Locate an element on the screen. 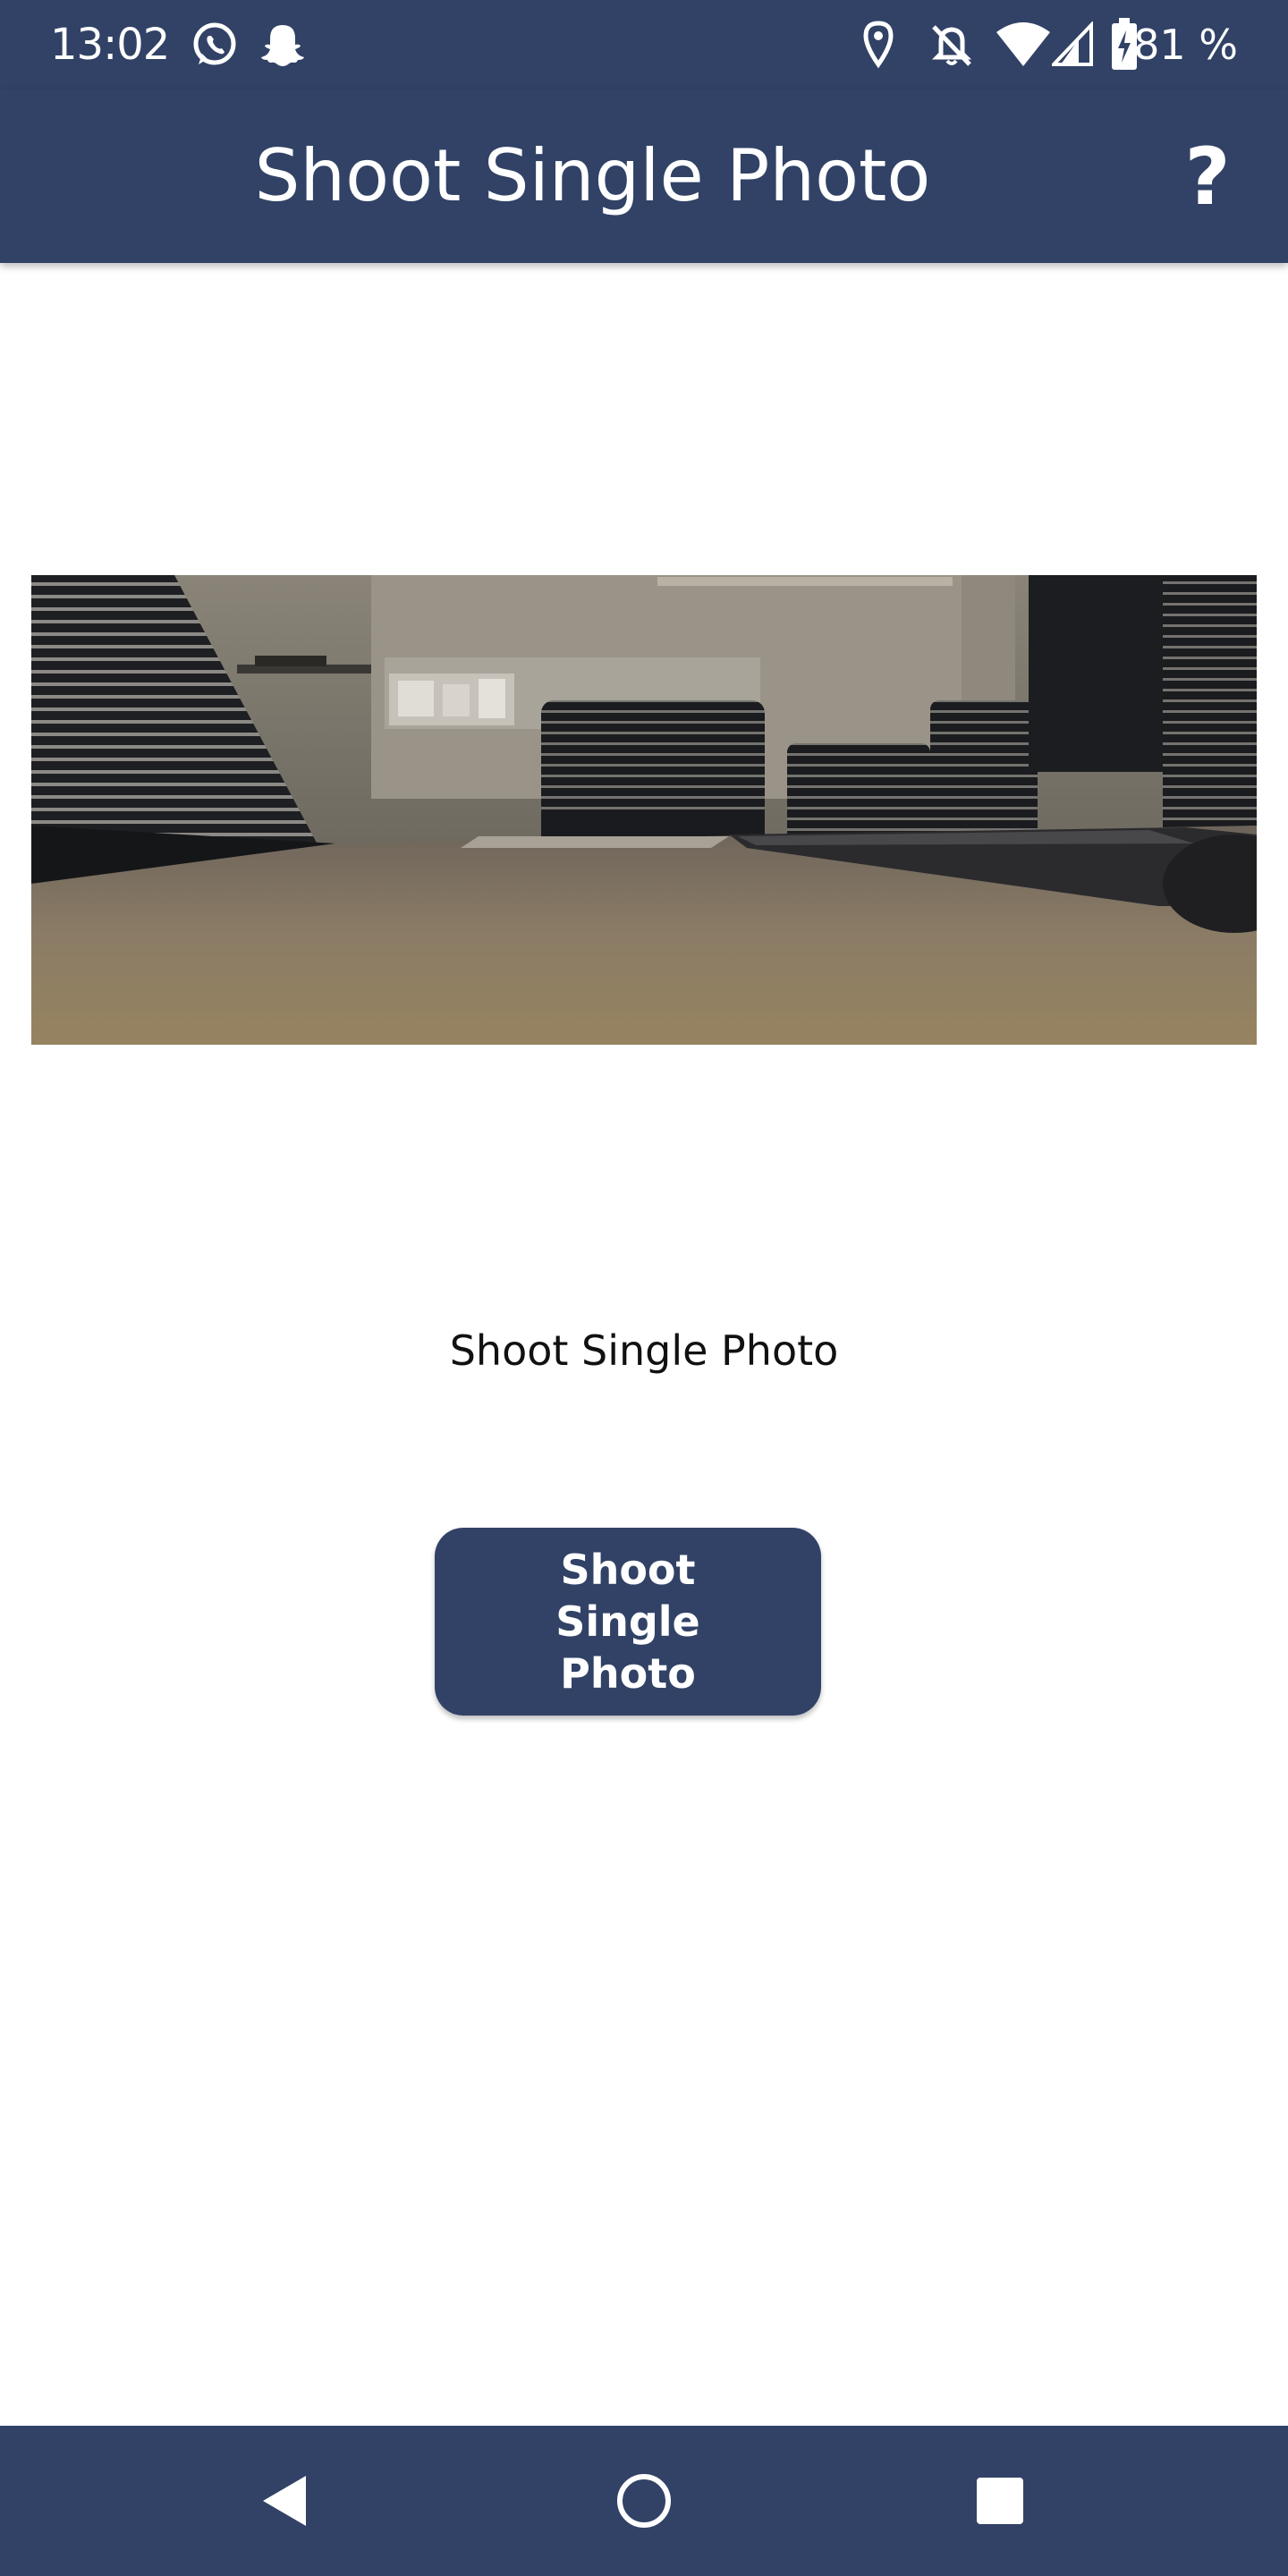 The image size is (1288, 2576). battery-percent: 81 % is located at coordinates (1185, 45).